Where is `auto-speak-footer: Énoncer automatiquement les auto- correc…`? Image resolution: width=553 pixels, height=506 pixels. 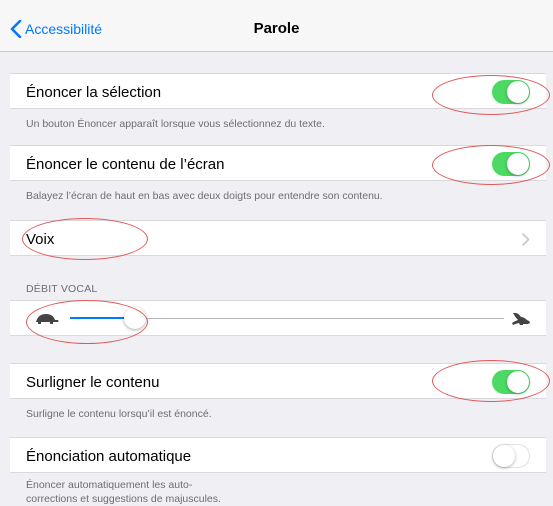 auto-speak-footer: Énoncer automatiquement les auto- correc… is located at coordinates (123, 492).